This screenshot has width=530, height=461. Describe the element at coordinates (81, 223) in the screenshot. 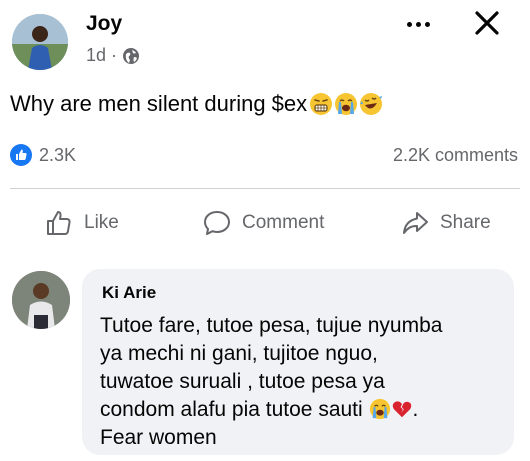

I see `like-button: Like` at that location.